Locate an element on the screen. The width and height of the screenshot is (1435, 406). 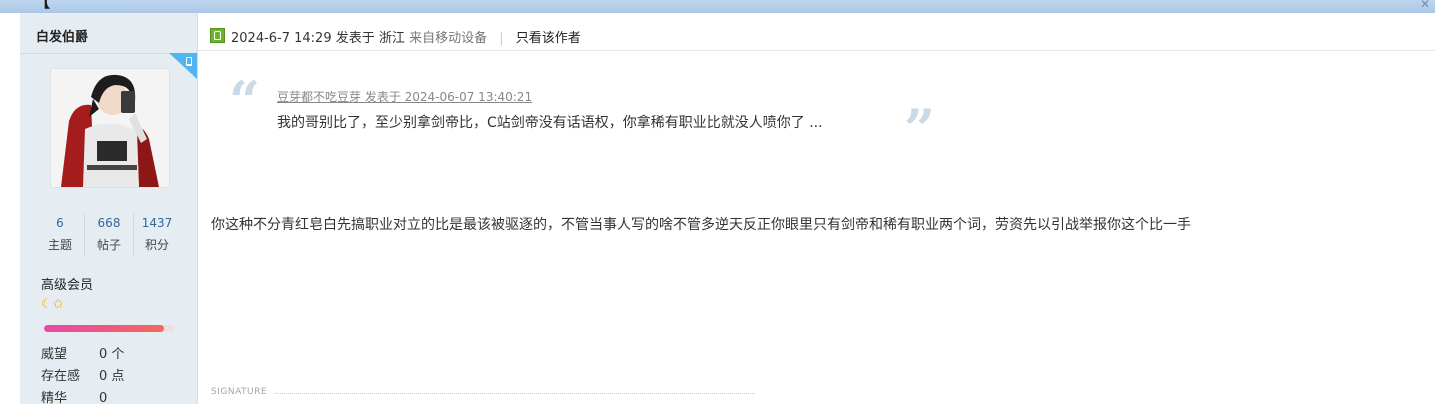
signature-divider is located at coordinates (515, 393).